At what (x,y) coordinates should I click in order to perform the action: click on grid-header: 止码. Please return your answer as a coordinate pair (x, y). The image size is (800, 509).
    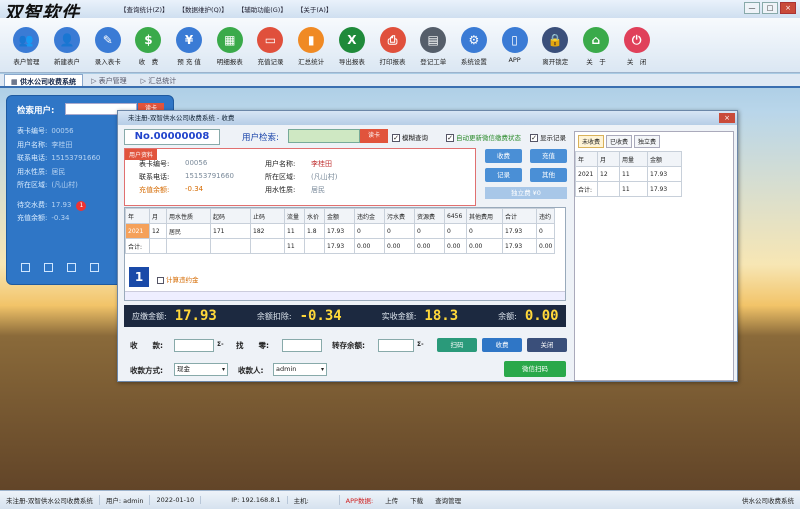
    Looking at the image, I should click on (267, 216).